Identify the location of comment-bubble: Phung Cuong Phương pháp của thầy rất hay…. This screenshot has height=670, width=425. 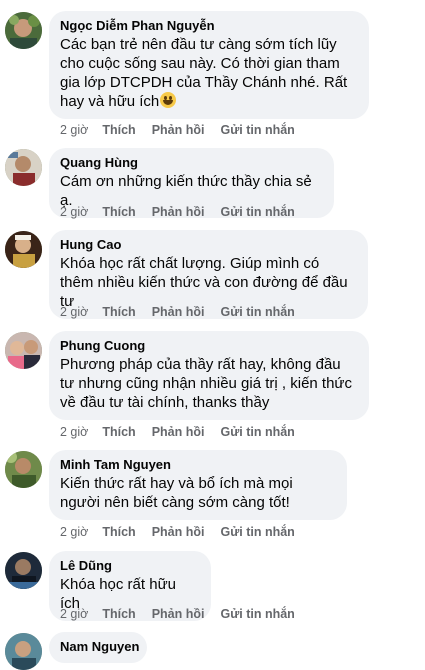
(209, 375).